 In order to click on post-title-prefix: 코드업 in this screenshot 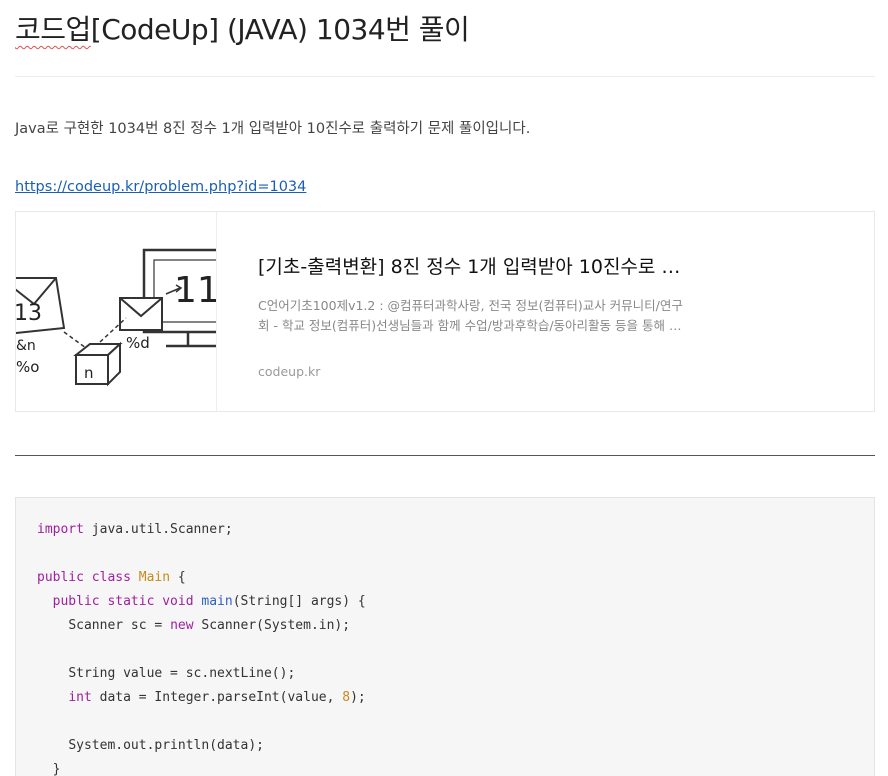, I will do `click(53, 29)`.